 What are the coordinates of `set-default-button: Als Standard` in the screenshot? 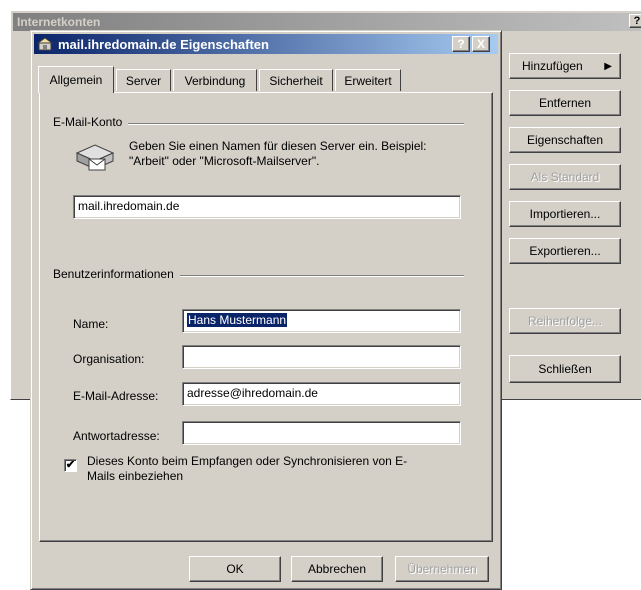 It's located at (565, 177).